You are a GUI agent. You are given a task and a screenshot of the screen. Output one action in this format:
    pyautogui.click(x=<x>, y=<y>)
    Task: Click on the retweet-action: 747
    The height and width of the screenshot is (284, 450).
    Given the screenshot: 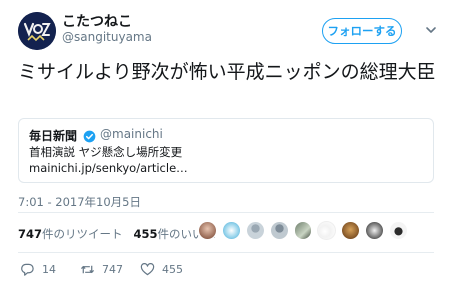 What is the action you would take?
    pyautogui.click(x=101, y=269)
    